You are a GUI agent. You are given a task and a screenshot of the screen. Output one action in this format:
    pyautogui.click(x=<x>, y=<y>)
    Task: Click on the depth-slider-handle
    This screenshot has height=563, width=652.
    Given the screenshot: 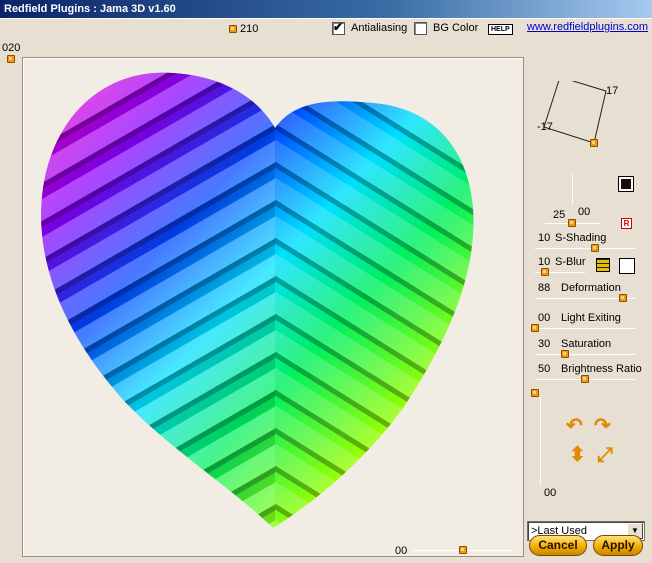 What is the action you would take?
    pyautogui.click(x=572, y=223)
    